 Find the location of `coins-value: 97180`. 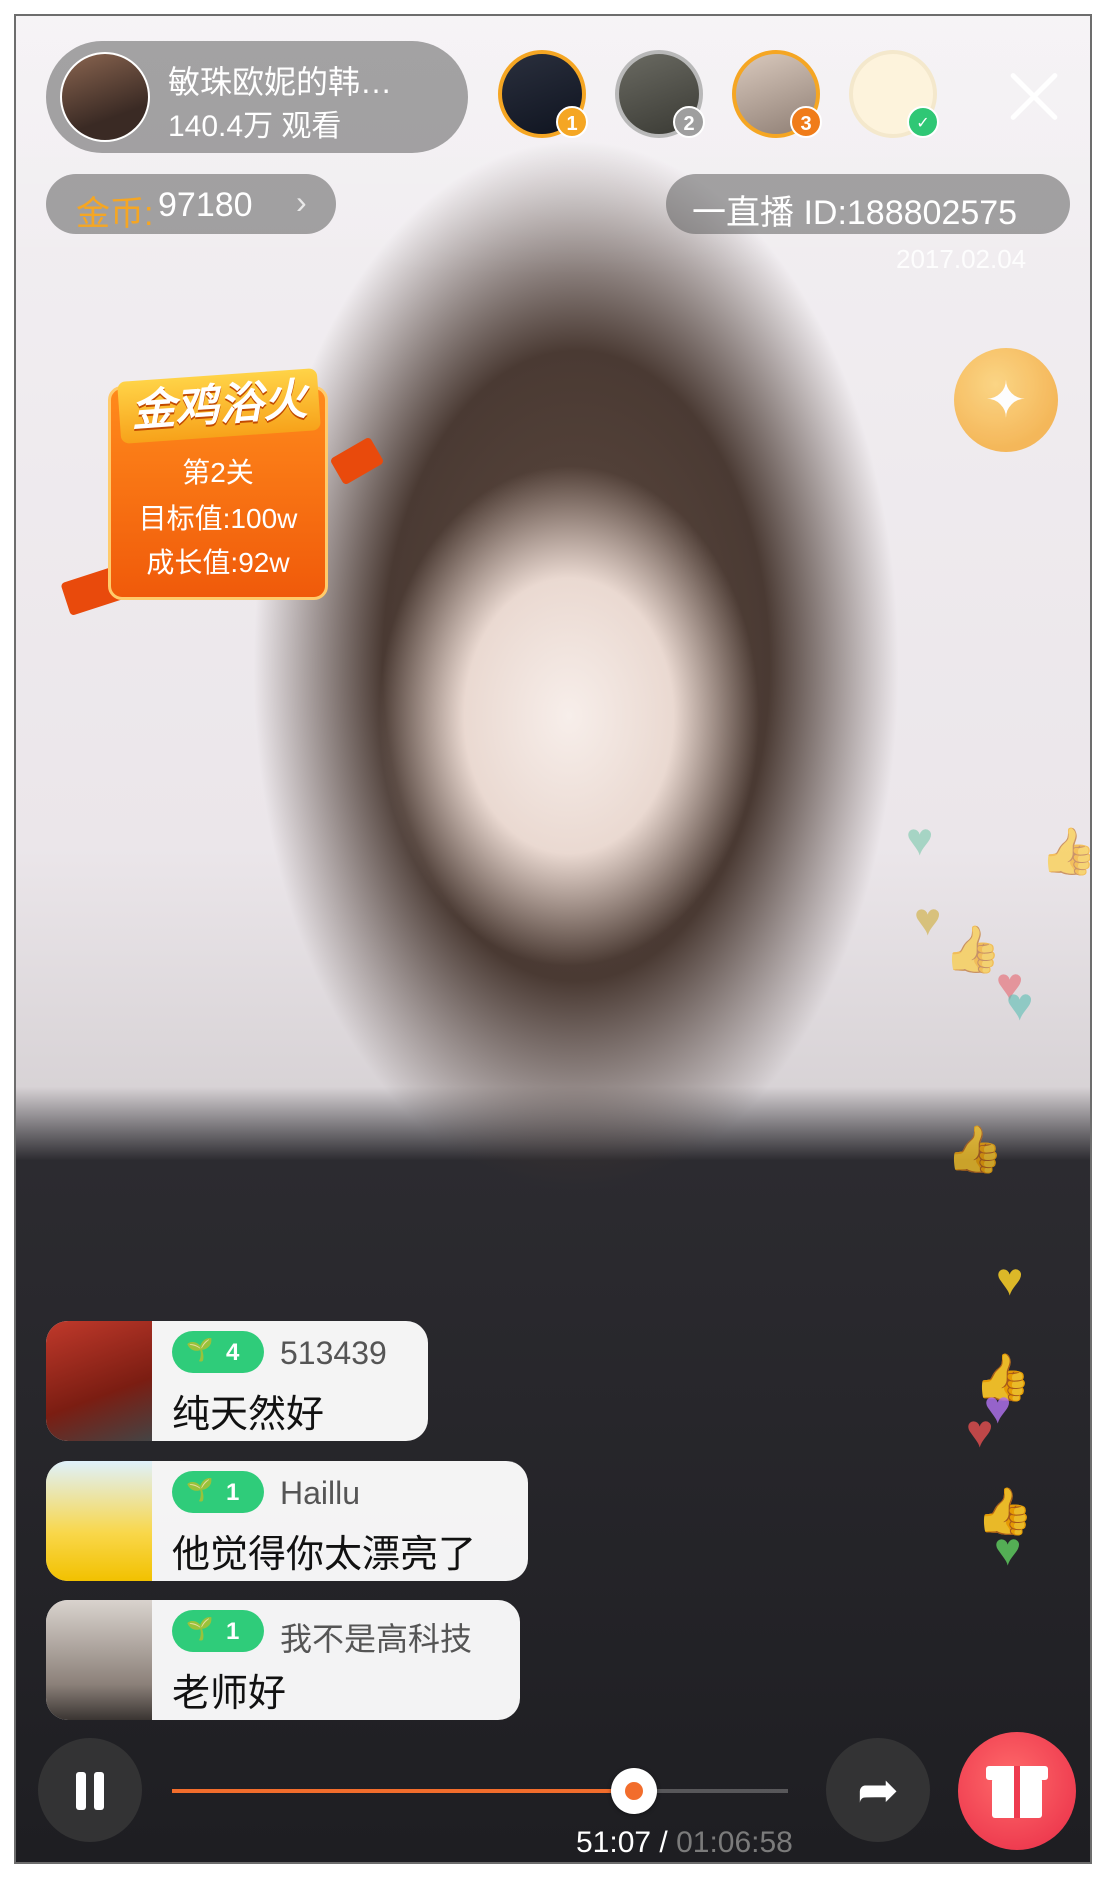

coins-value: 97180 is located at coordinates (205, 205).